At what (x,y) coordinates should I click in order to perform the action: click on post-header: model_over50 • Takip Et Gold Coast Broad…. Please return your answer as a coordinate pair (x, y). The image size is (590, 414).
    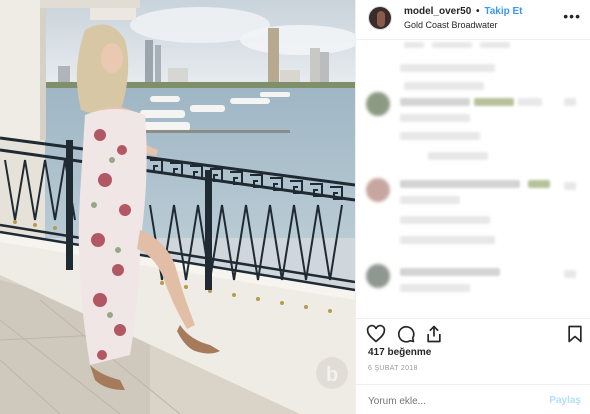
    Looking at the image, I should click on (473, 20).